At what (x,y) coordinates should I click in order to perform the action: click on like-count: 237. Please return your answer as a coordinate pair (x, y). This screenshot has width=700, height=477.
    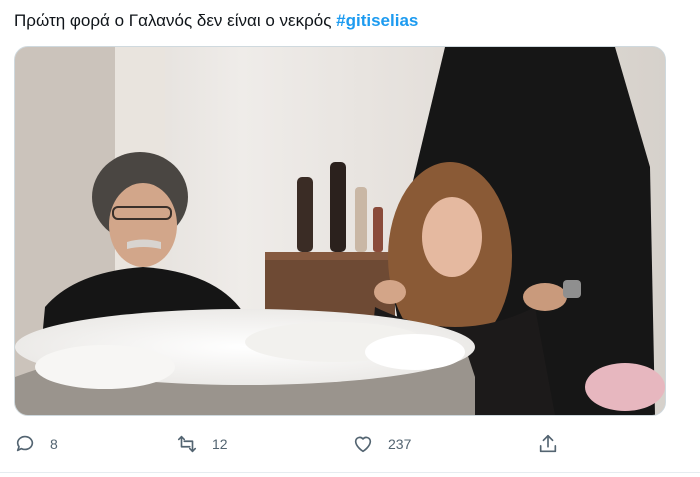
    Looking at the image, I should click on (400, 444).